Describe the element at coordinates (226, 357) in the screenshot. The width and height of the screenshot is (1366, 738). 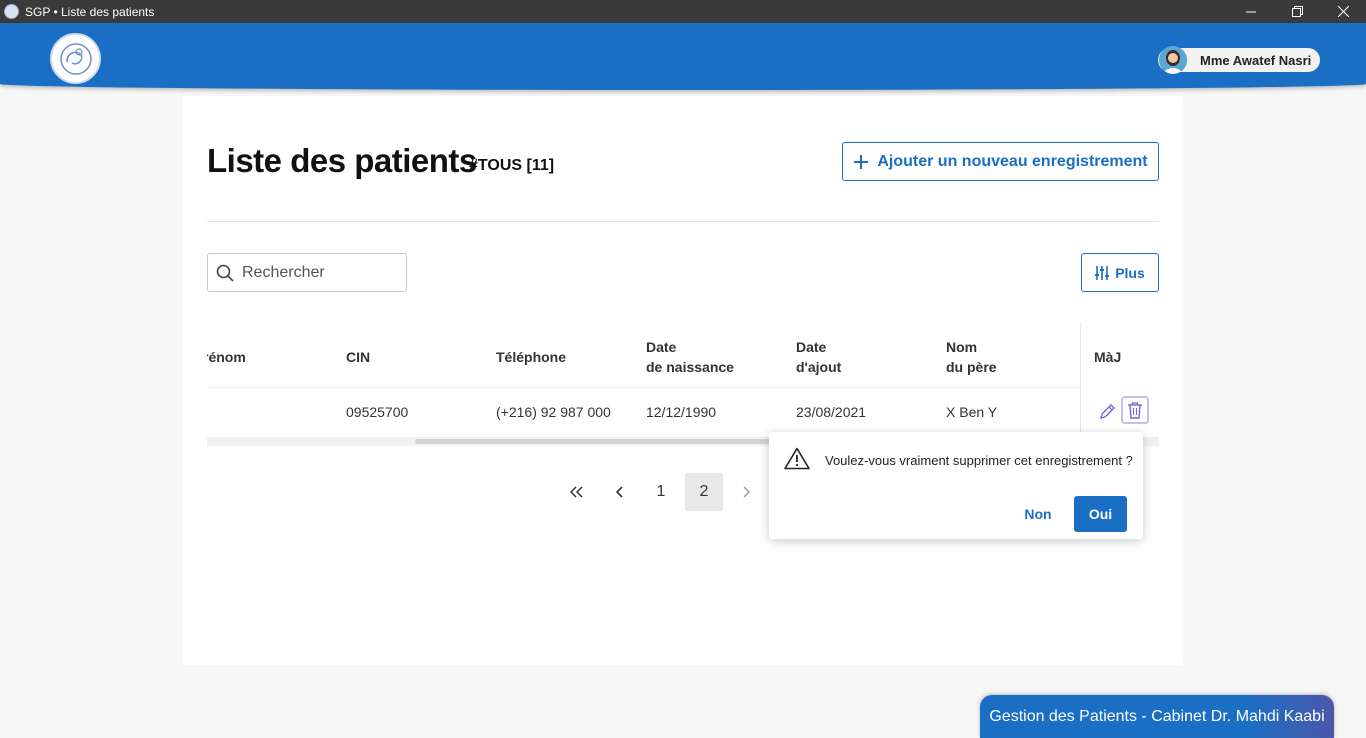
I see `header-prenom: rénom` at that location.